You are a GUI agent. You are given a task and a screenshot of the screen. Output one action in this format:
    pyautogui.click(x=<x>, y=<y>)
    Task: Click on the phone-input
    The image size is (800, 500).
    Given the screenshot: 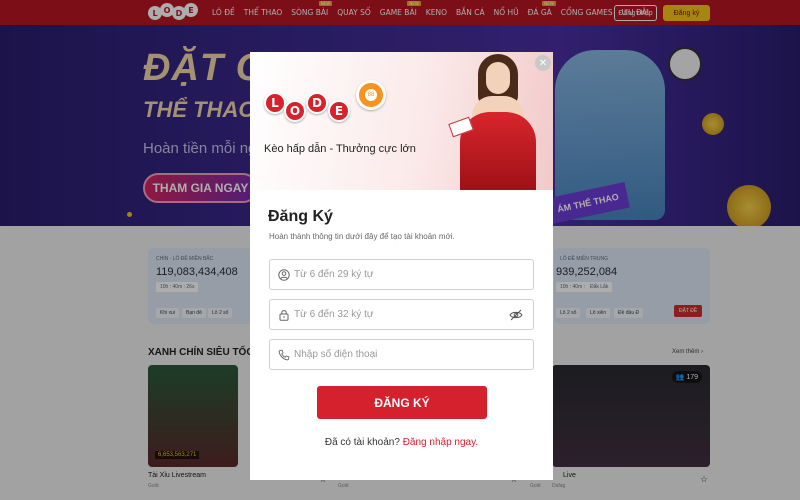 What is the action you would take?
    pyautogui.click(x=399, y=354)
    